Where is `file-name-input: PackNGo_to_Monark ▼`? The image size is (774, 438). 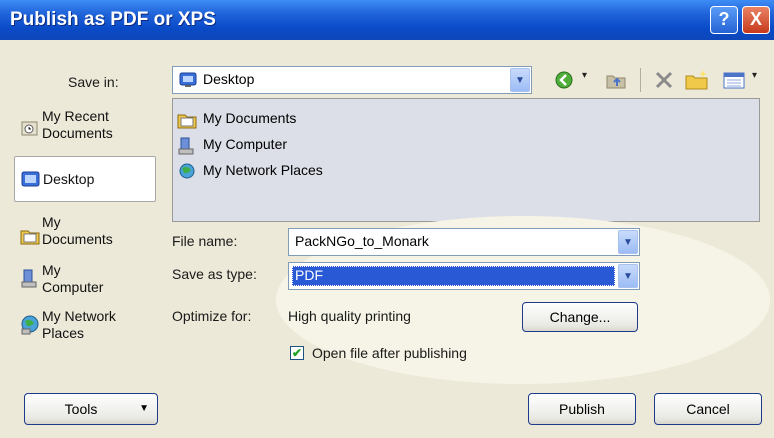 file-name-input: PackNGo_to_Monark ▼ is located at coordinates (464, 242).